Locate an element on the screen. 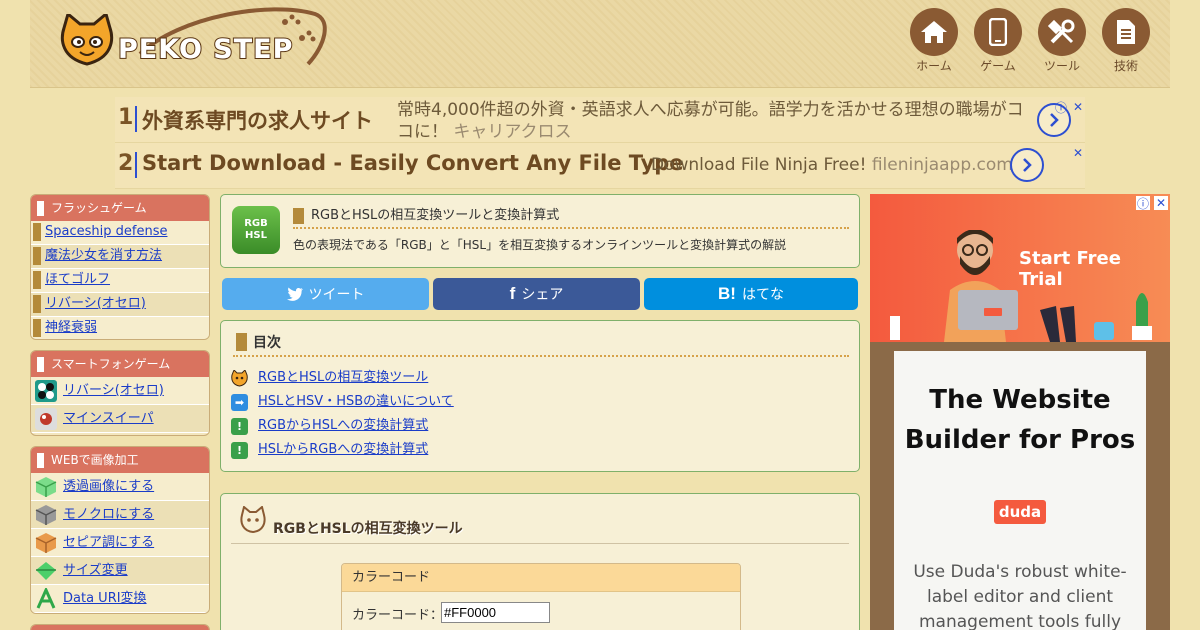 This screenshot has width=1200, height=630. sidebar-heading: WEBで画像加工 is located at coordinates (120, 460).